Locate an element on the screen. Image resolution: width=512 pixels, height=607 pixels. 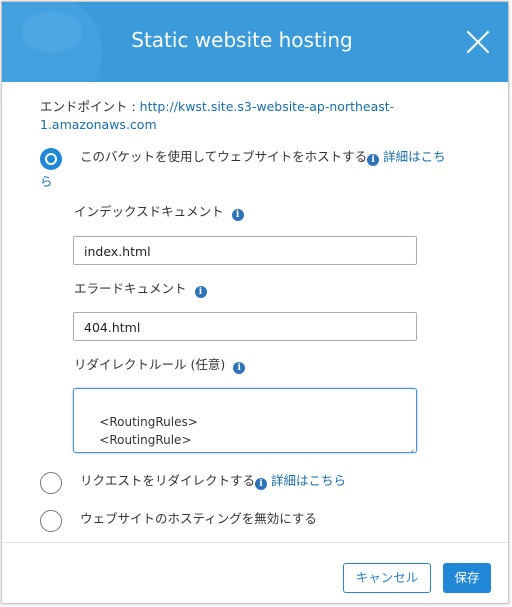
close-icon is located at coordinates (478, 42).